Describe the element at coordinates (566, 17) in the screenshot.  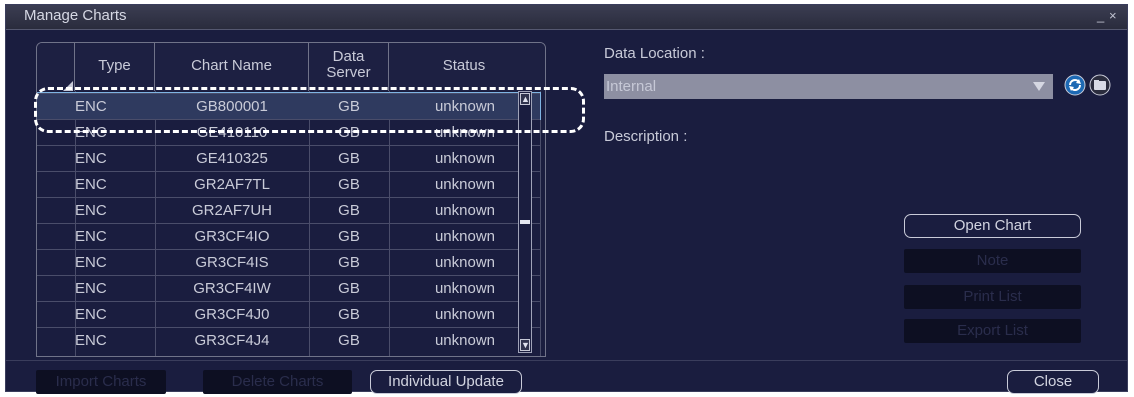
I see `title-bar: Manage Charts _ ×` at that location.